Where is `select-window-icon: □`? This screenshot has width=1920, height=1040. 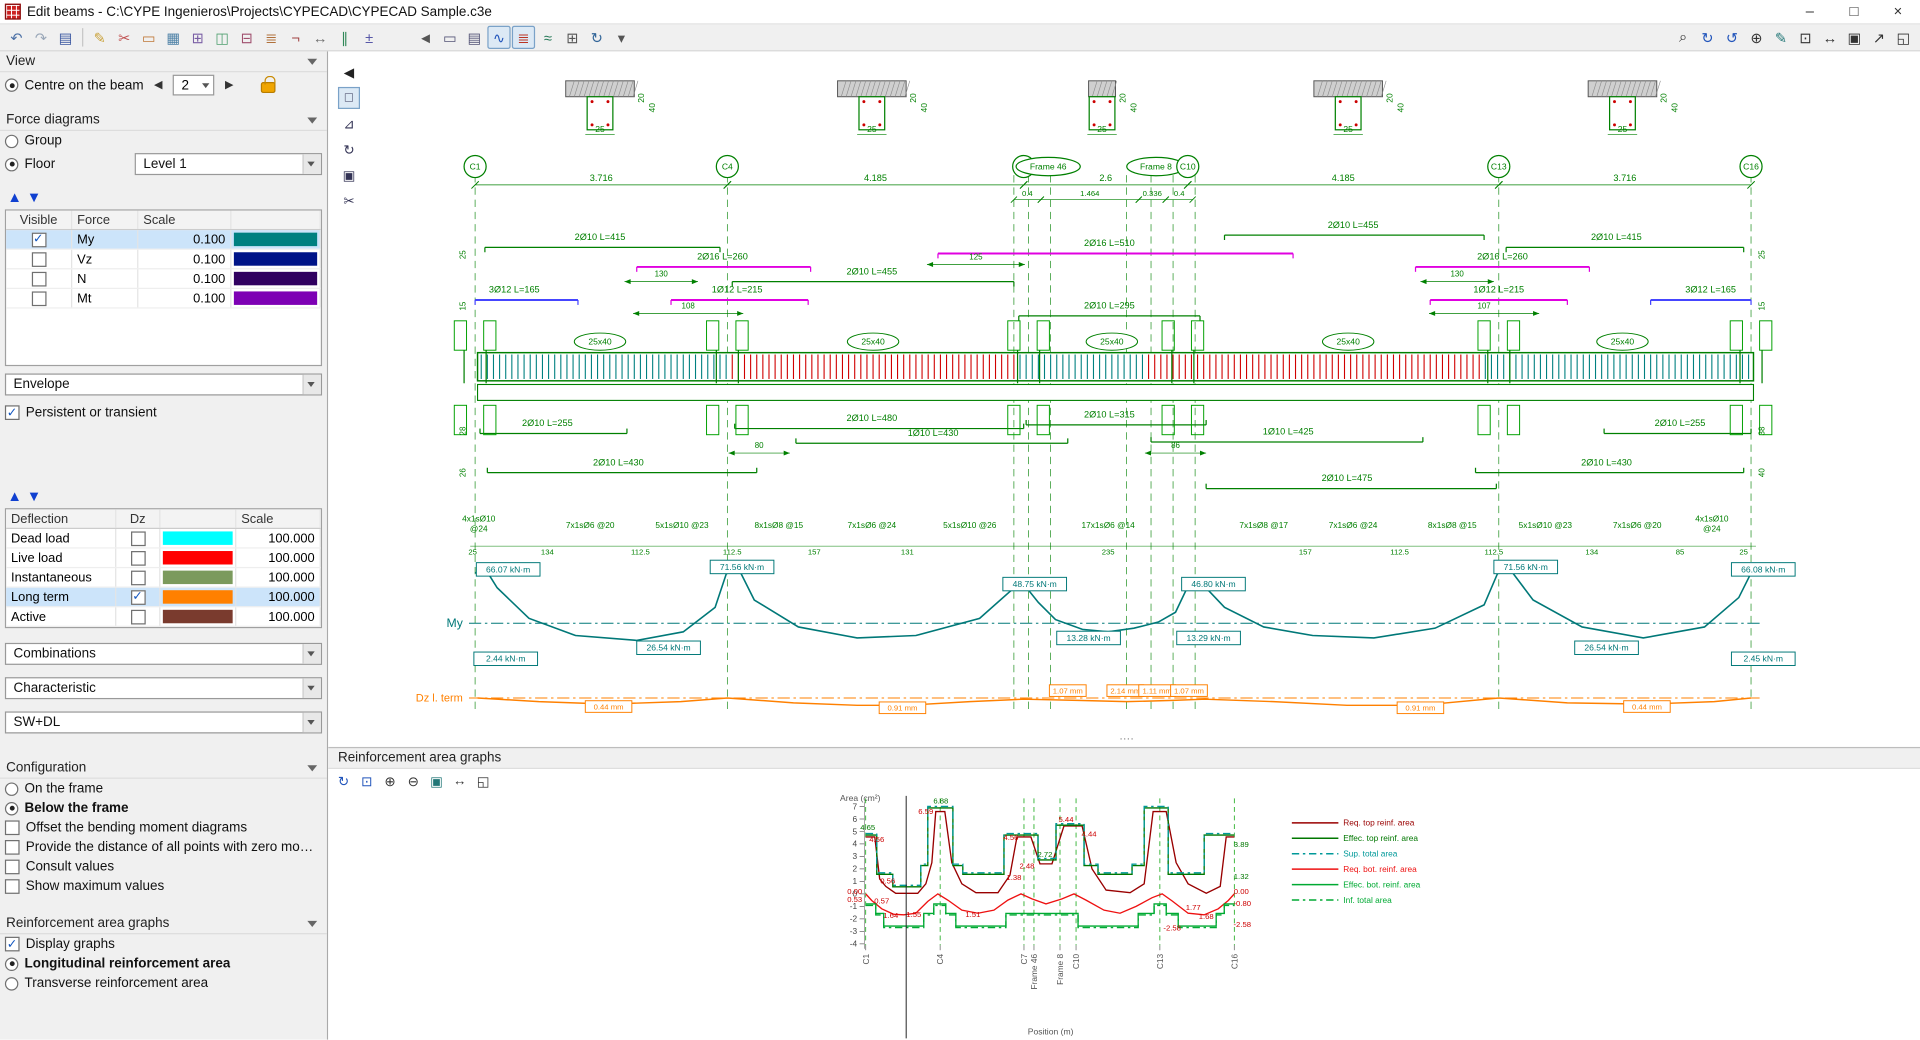 select-window-icon: □ is located at coordinates (349, 97).